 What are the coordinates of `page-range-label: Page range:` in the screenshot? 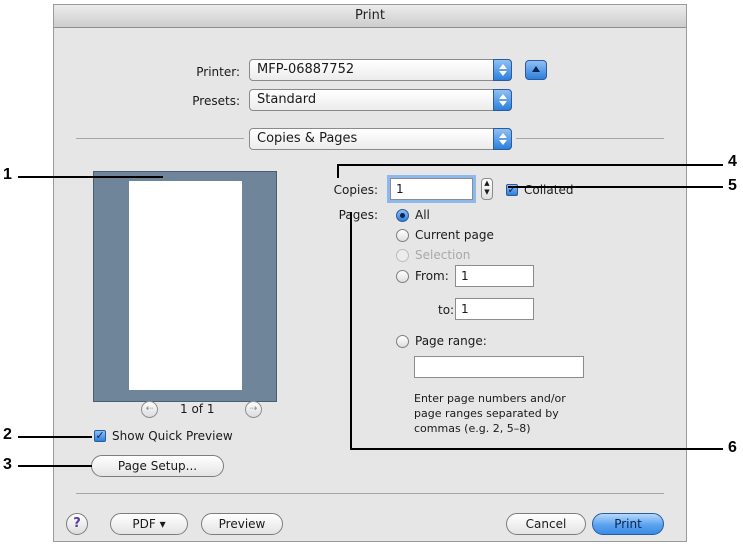 It's located at (451, 341).